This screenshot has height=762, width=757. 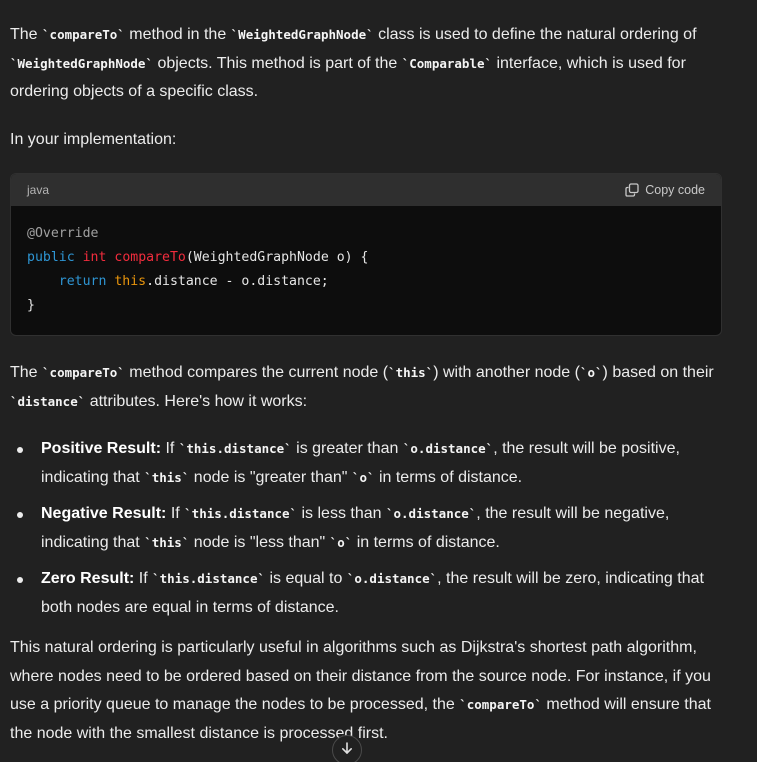 What do you see at coordinates (277, 63) in the screenshot?
I see `text: objects. This method is part of the` at bounding box center [277, 63].